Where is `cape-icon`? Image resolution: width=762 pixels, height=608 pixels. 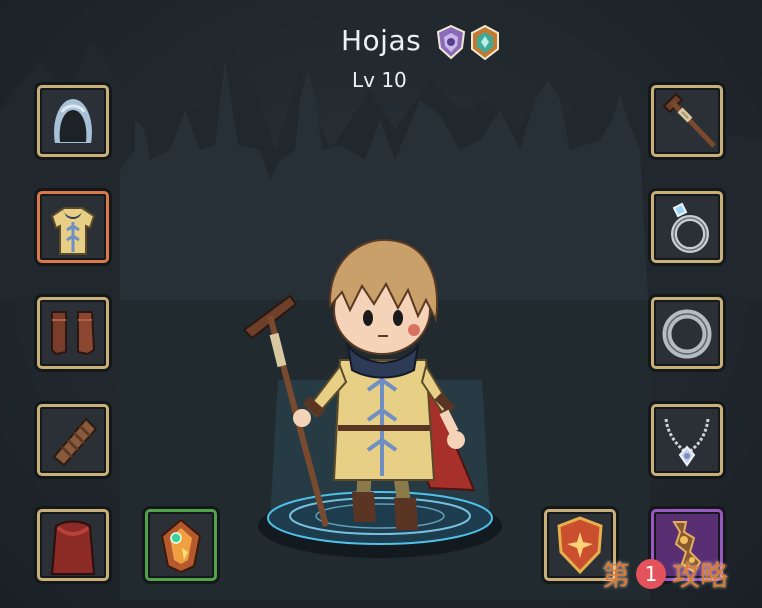
cape-icon is located at coordinates (73, 547).